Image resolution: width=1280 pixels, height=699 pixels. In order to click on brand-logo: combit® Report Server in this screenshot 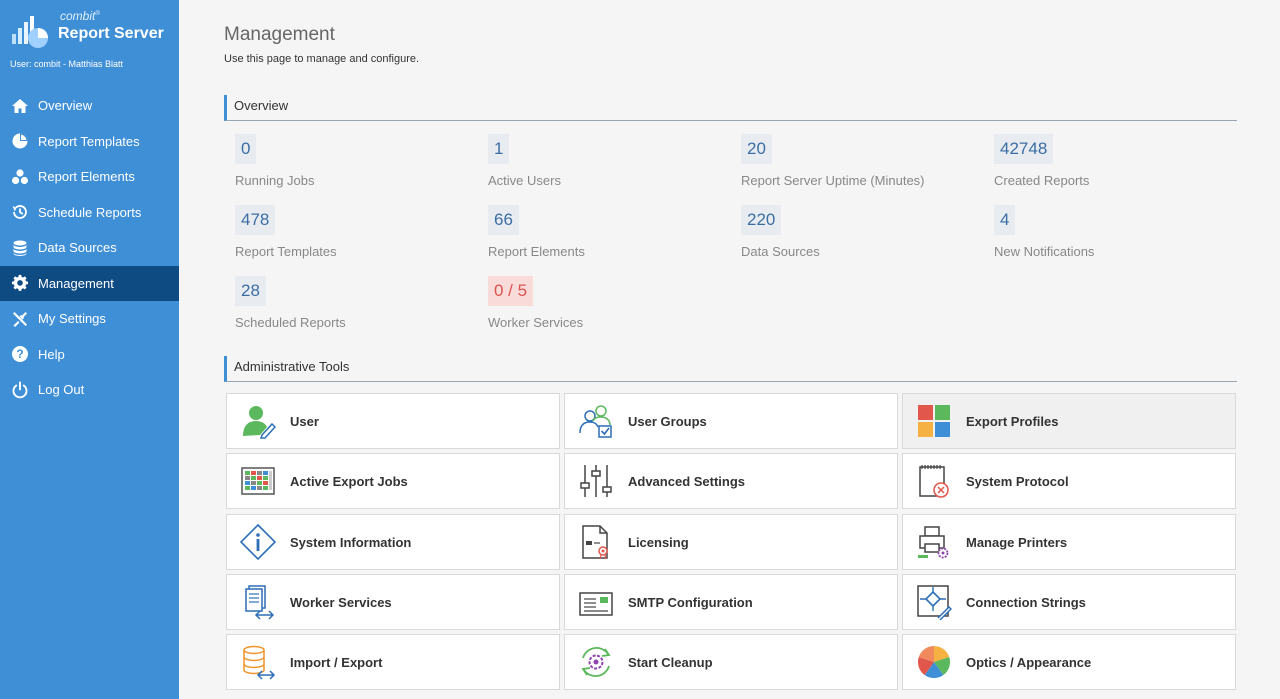, I will do `click(92, 29)`.